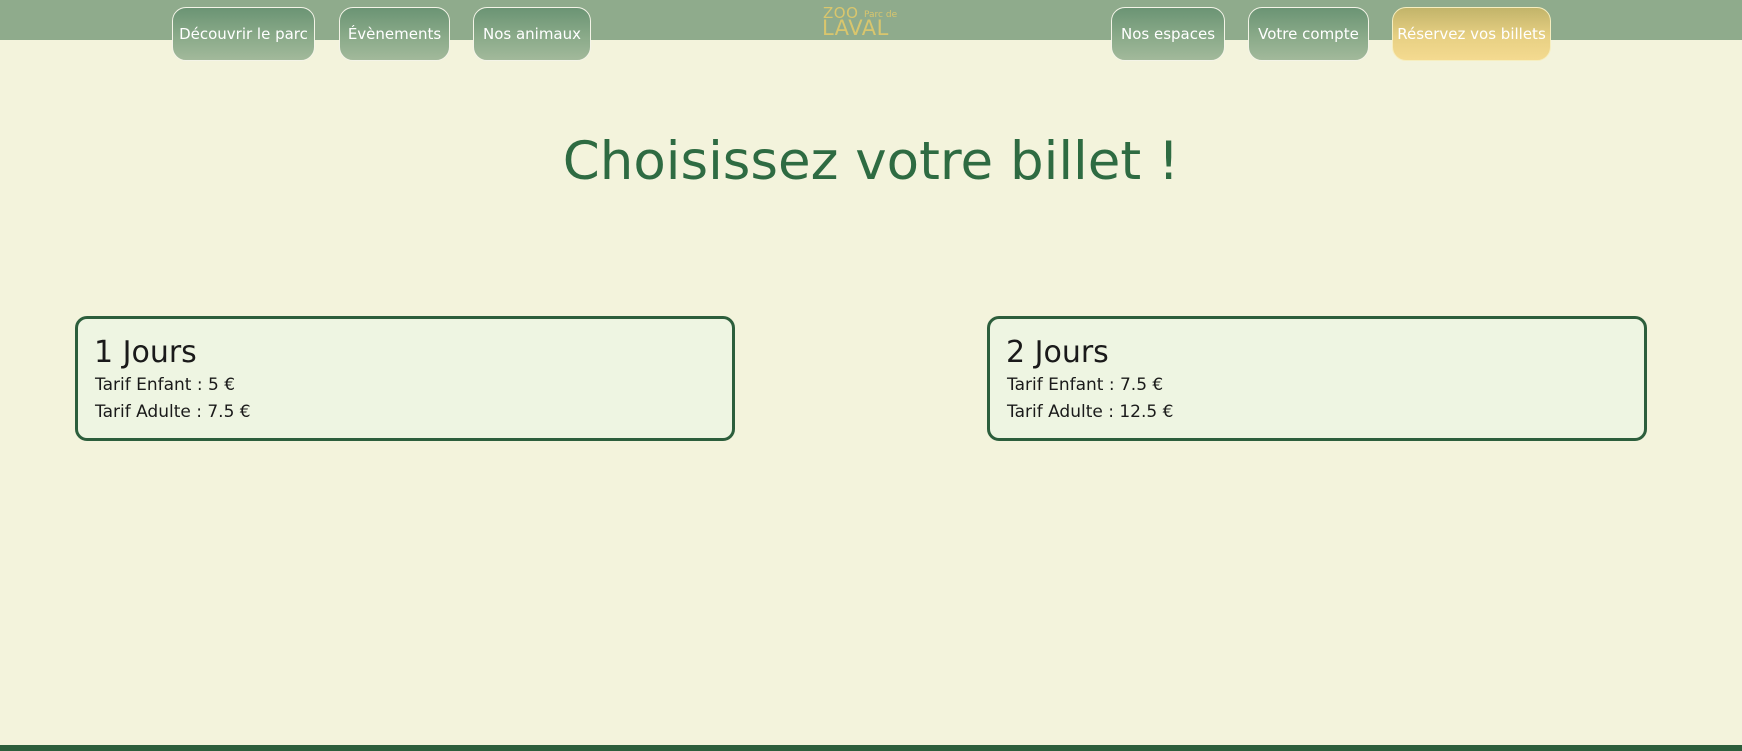 This screenshot has height=751, width=1742. I want to click on ticket-child-price: Tarif Enfant : 5 €, so click(165, 385).